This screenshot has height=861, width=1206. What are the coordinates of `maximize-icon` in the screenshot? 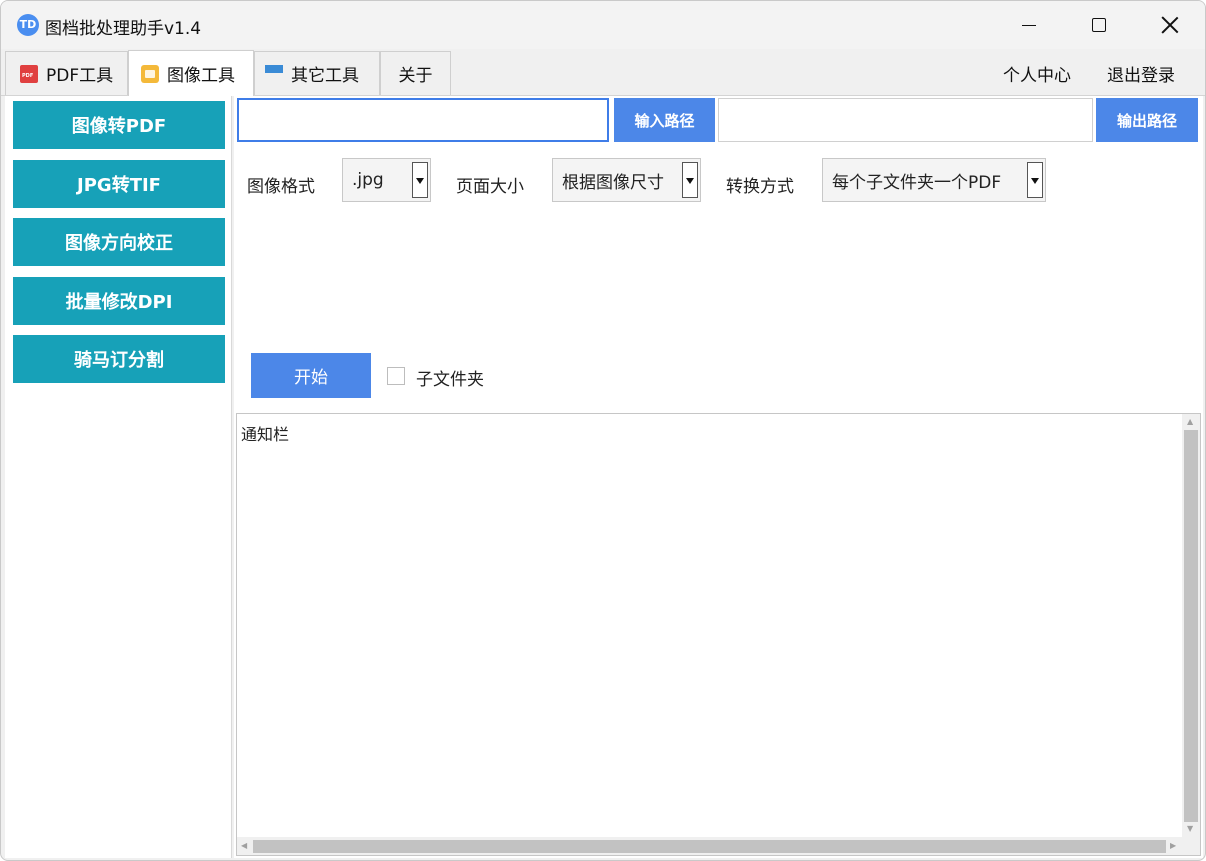 It's located at (1099, 25).